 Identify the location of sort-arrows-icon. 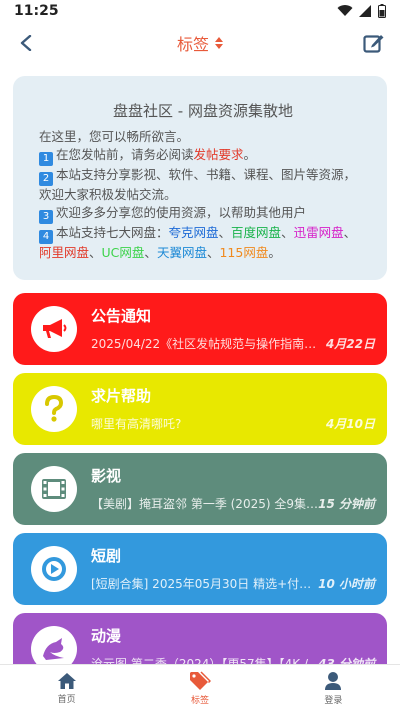
(219, 43).